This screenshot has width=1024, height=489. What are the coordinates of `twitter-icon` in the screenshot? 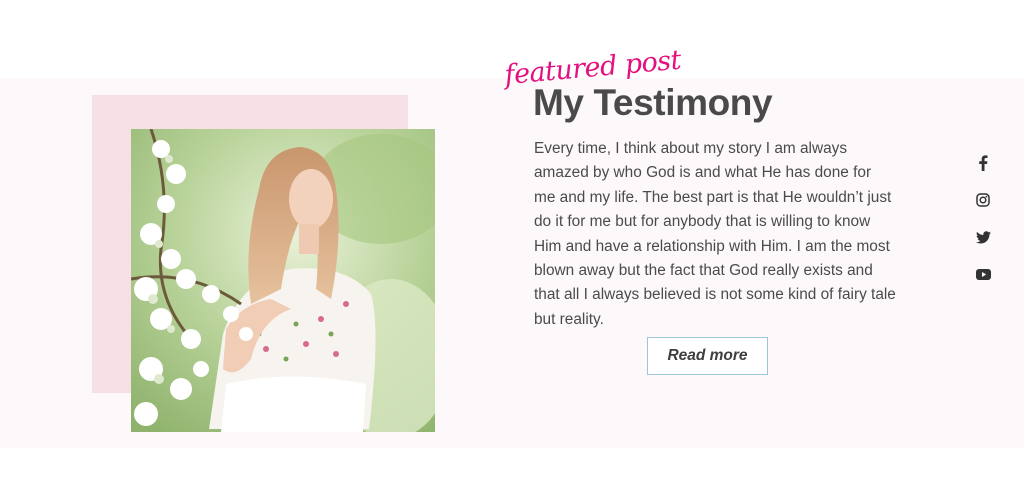 It's located at (983, 236).